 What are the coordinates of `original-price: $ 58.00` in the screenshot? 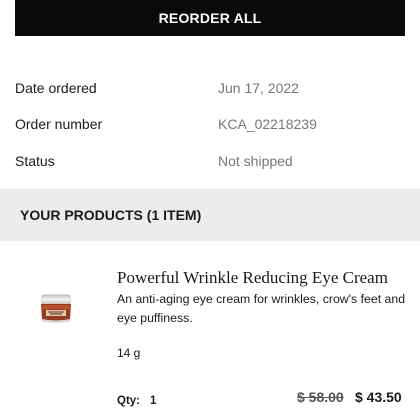 It's located at (320, 397).